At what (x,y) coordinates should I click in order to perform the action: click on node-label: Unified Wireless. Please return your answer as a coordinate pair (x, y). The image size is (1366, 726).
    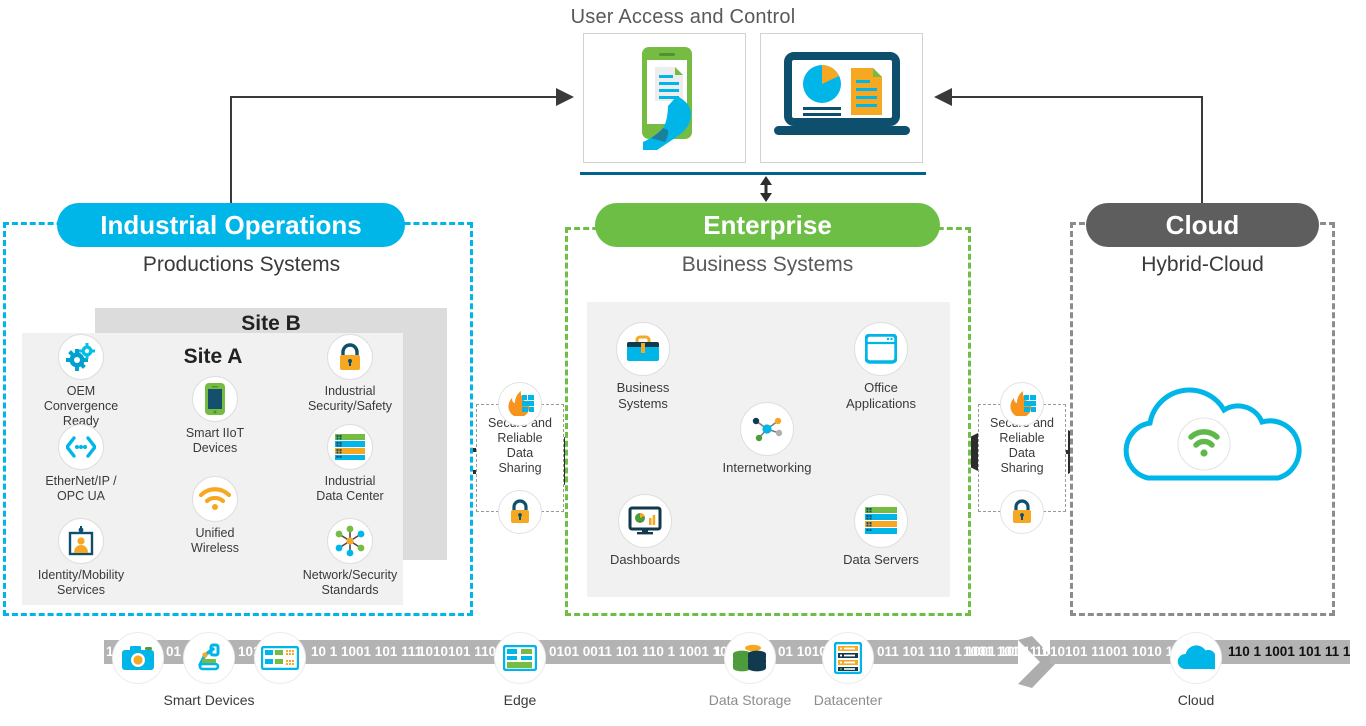
    Looking at the image, I should click on (215, 540).